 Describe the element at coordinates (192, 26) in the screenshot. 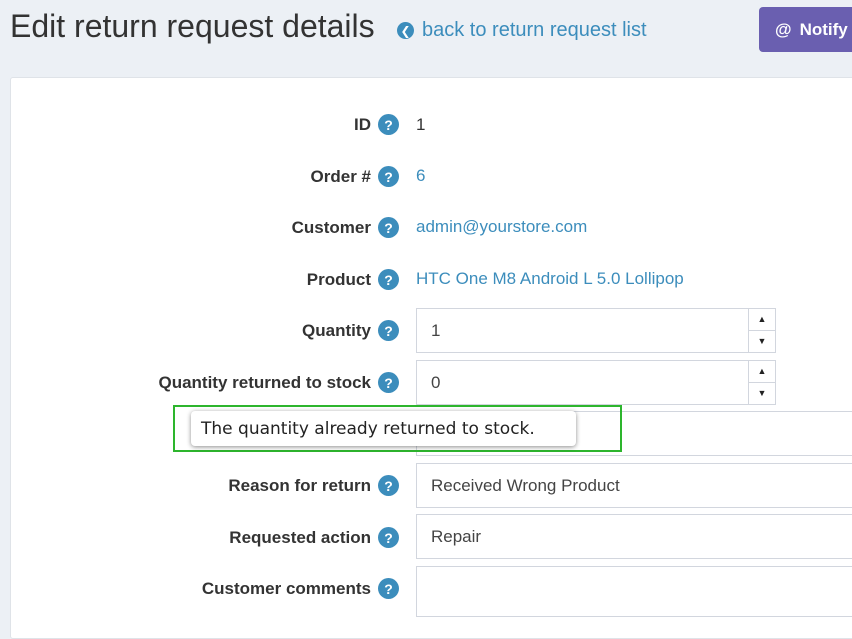

I see `page-title: Edit return request details` at that location.